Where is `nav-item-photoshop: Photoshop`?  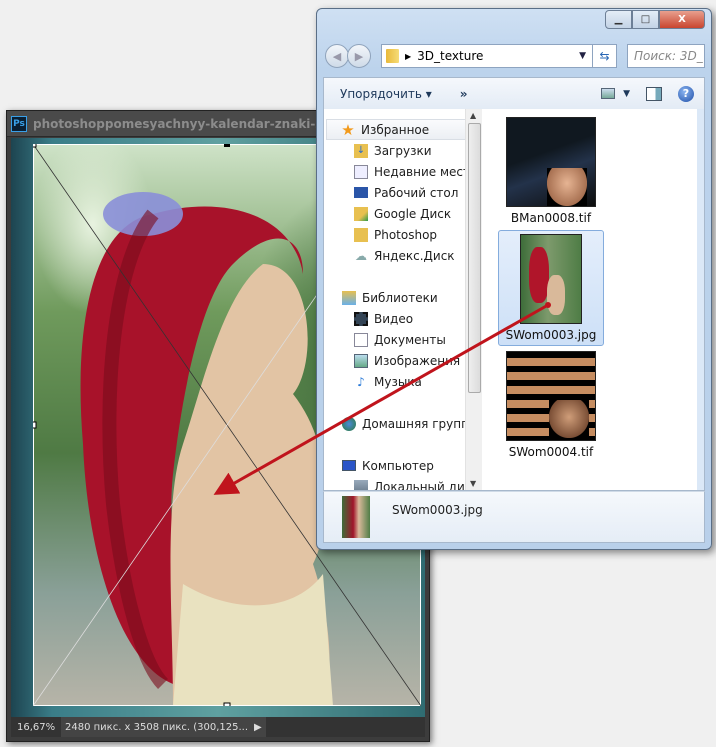
nav-item-photoshop: Photoshop is located at coordinates (403, 234).